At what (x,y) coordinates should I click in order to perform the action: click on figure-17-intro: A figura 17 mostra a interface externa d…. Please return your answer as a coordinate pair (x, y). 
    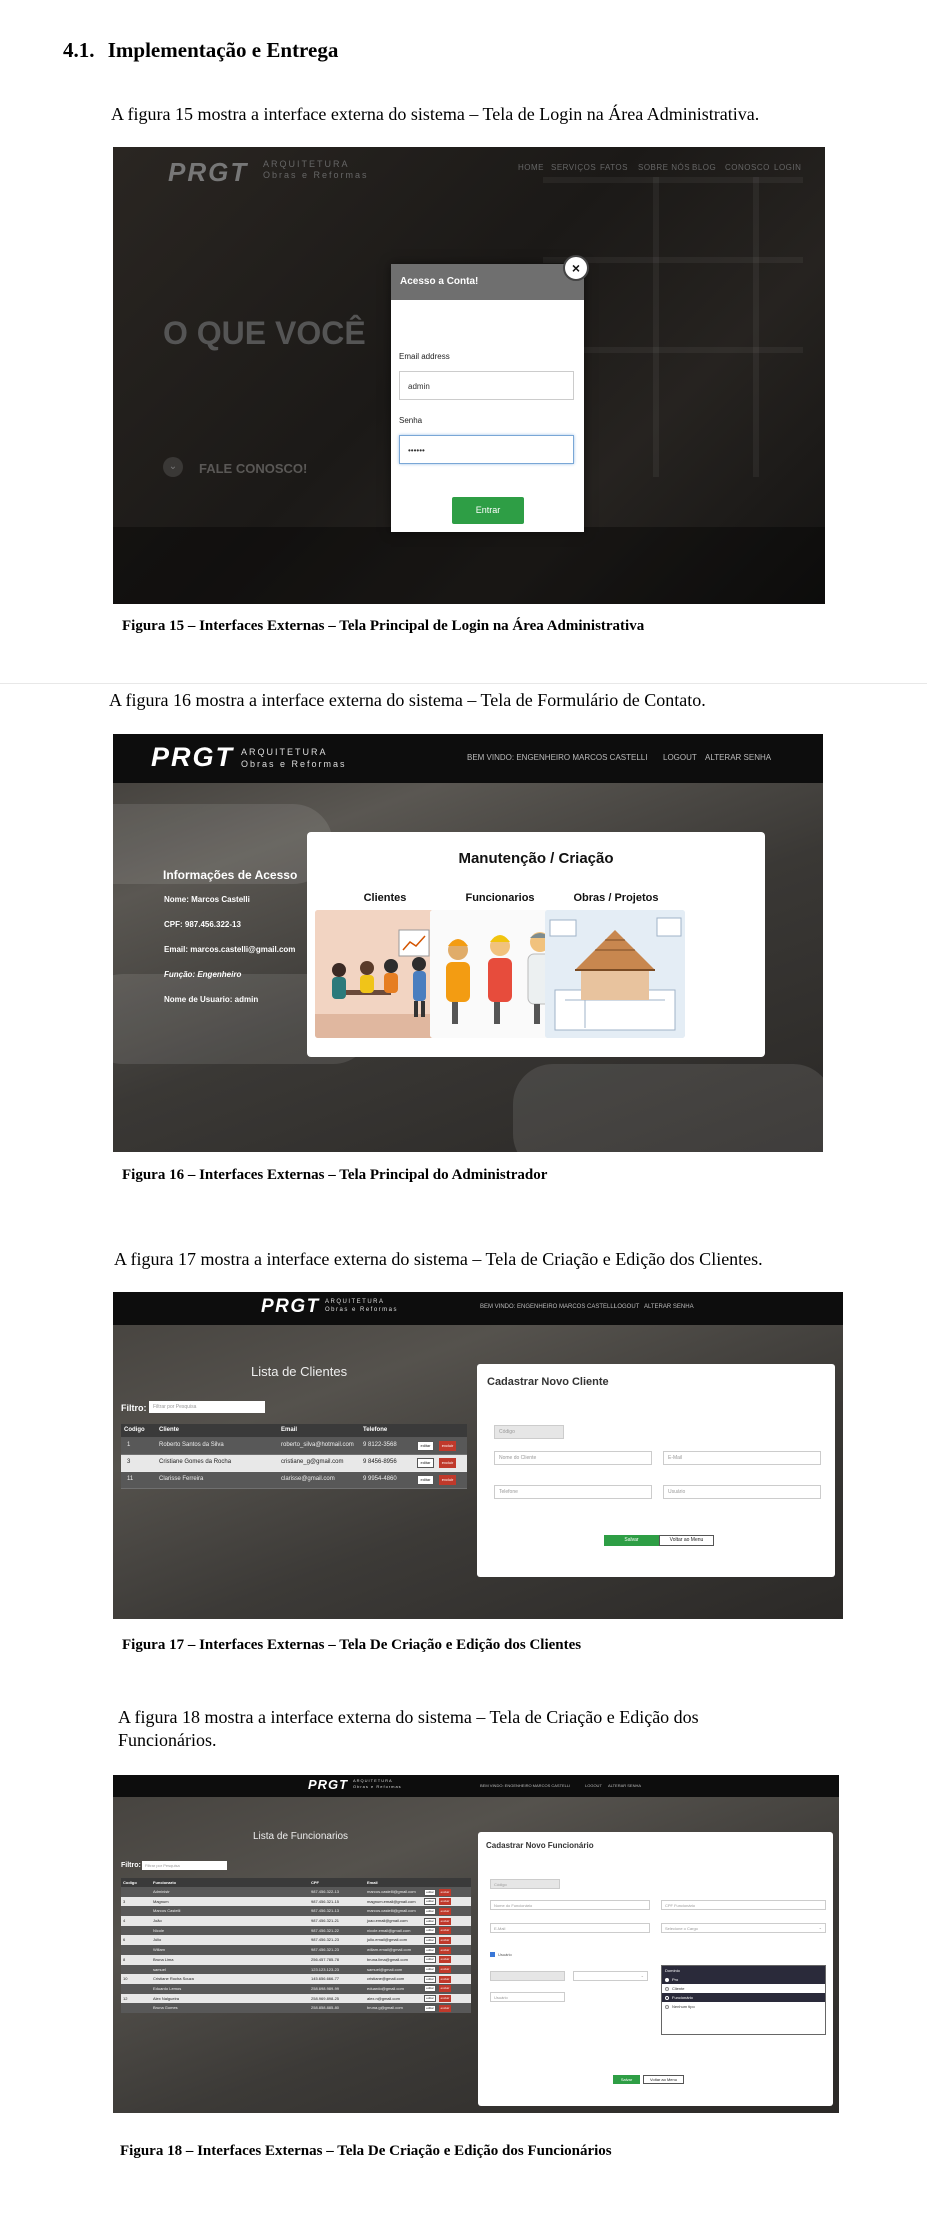
    Looking at the image, I should click on (438, 1259).